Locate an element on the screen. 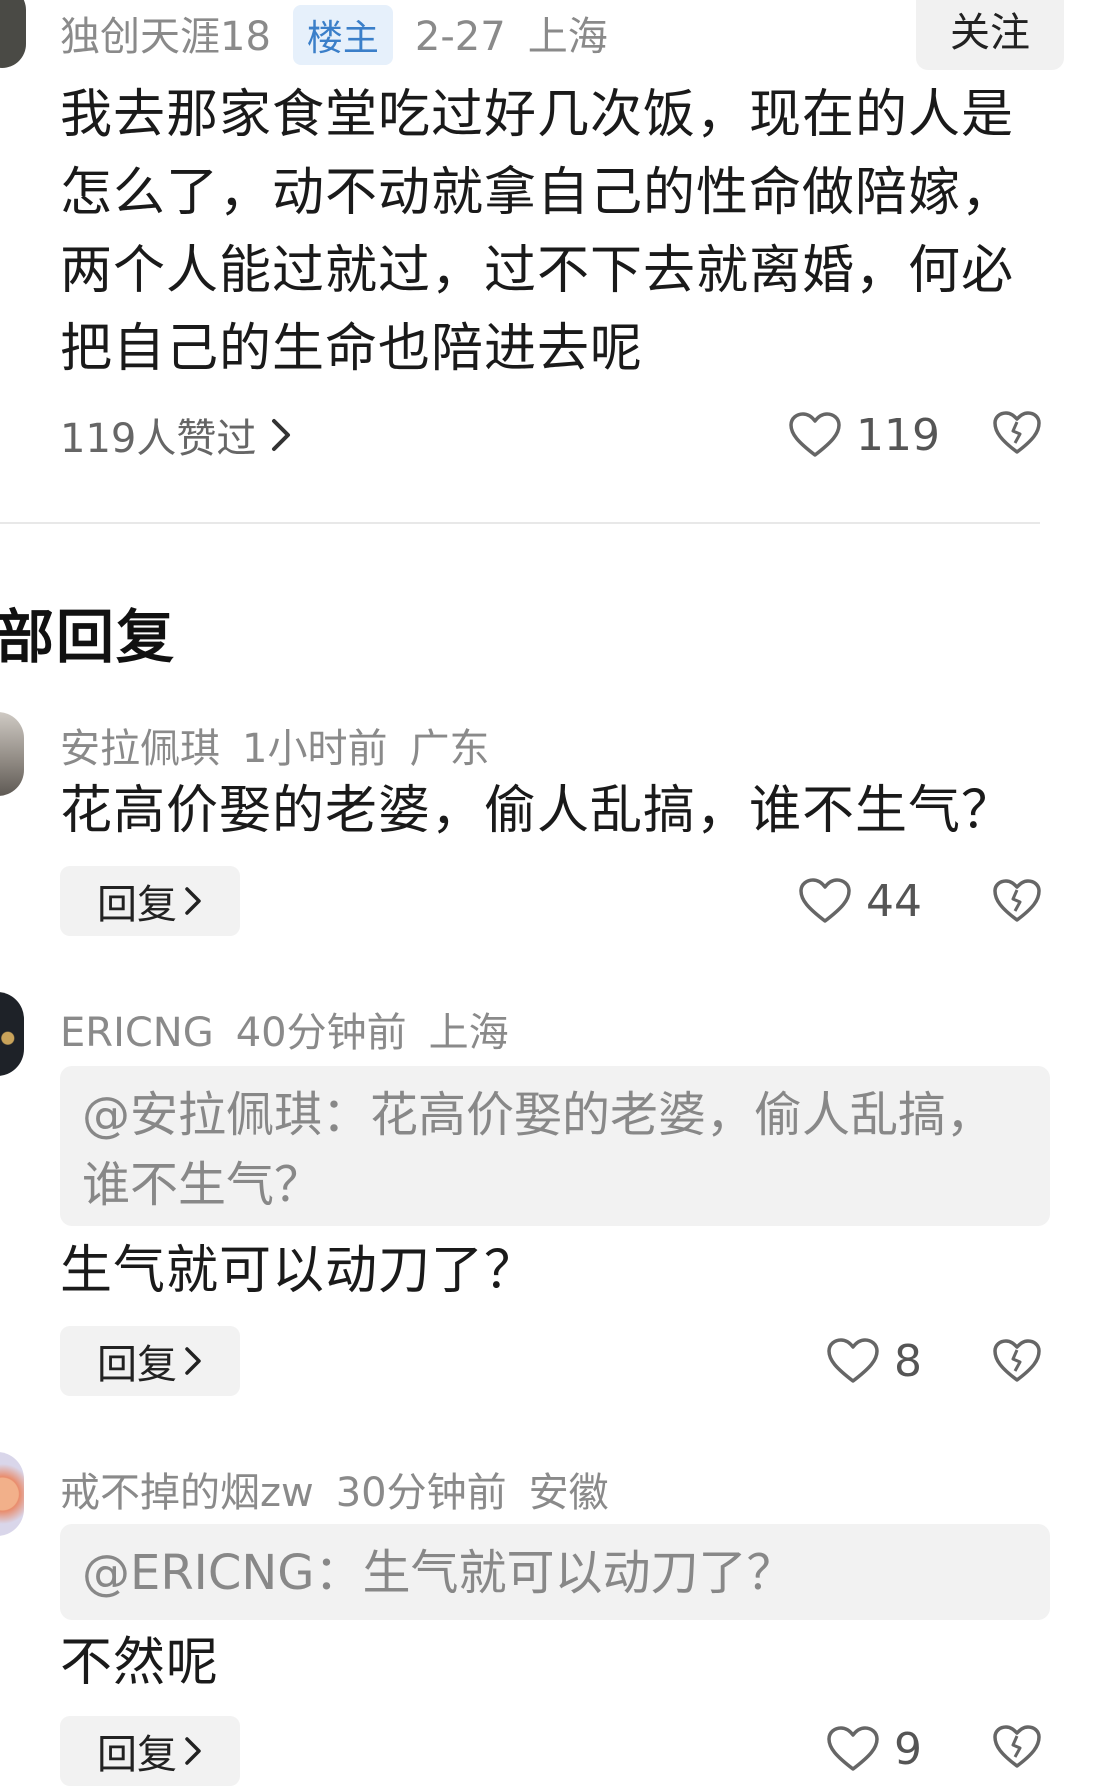 The height and width of the screenshot is (1786, 1094). reply-author-name: 安拉佩琪 is located at coordinates (140, 749).